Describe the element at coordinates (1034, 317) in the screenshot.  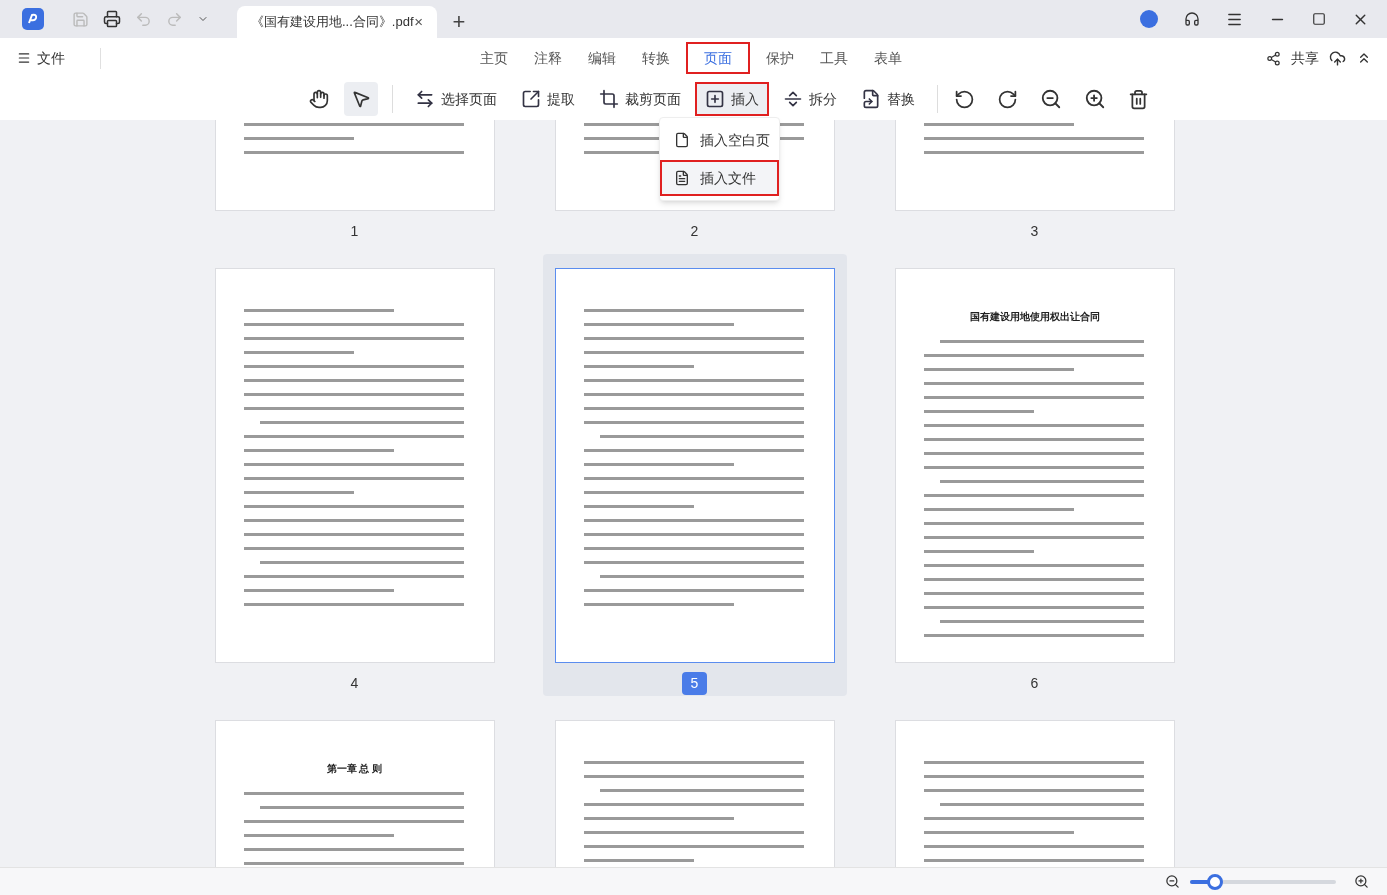
I see `page-heading: 国有建设用地使用权出让合同` at that location.